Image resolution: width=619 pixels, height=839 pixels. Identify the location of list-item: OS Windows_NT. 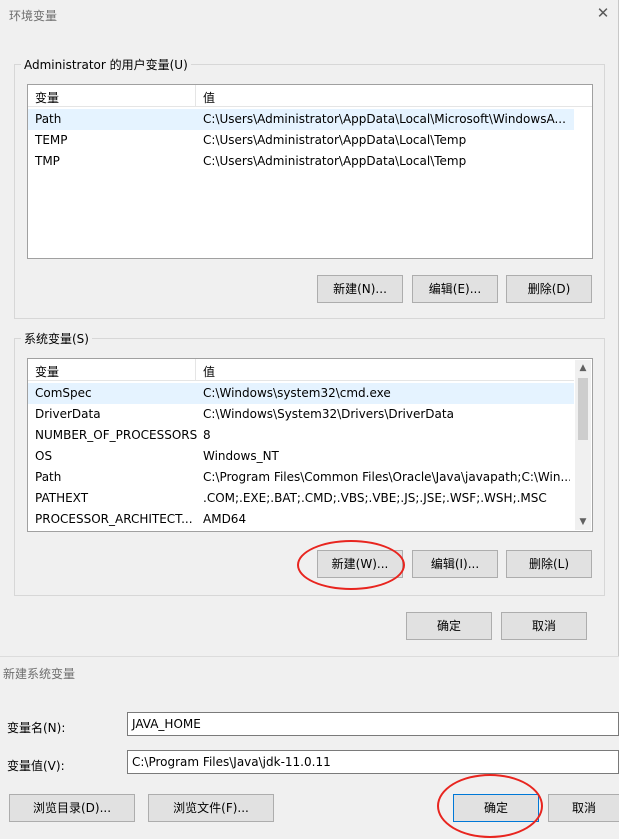
(301, 456).